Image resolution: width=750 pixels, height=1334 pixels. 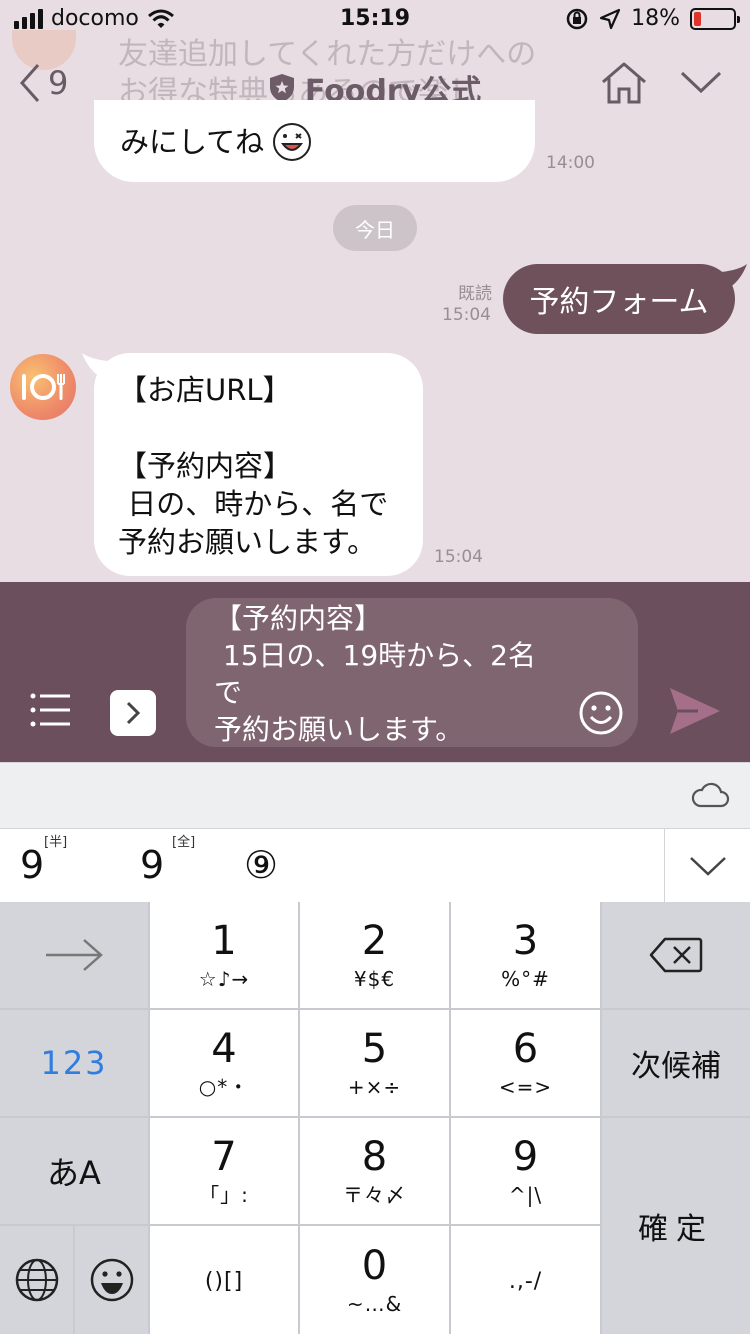 I want to click on key-sub: +×÷, so click(x=374, y=1087).